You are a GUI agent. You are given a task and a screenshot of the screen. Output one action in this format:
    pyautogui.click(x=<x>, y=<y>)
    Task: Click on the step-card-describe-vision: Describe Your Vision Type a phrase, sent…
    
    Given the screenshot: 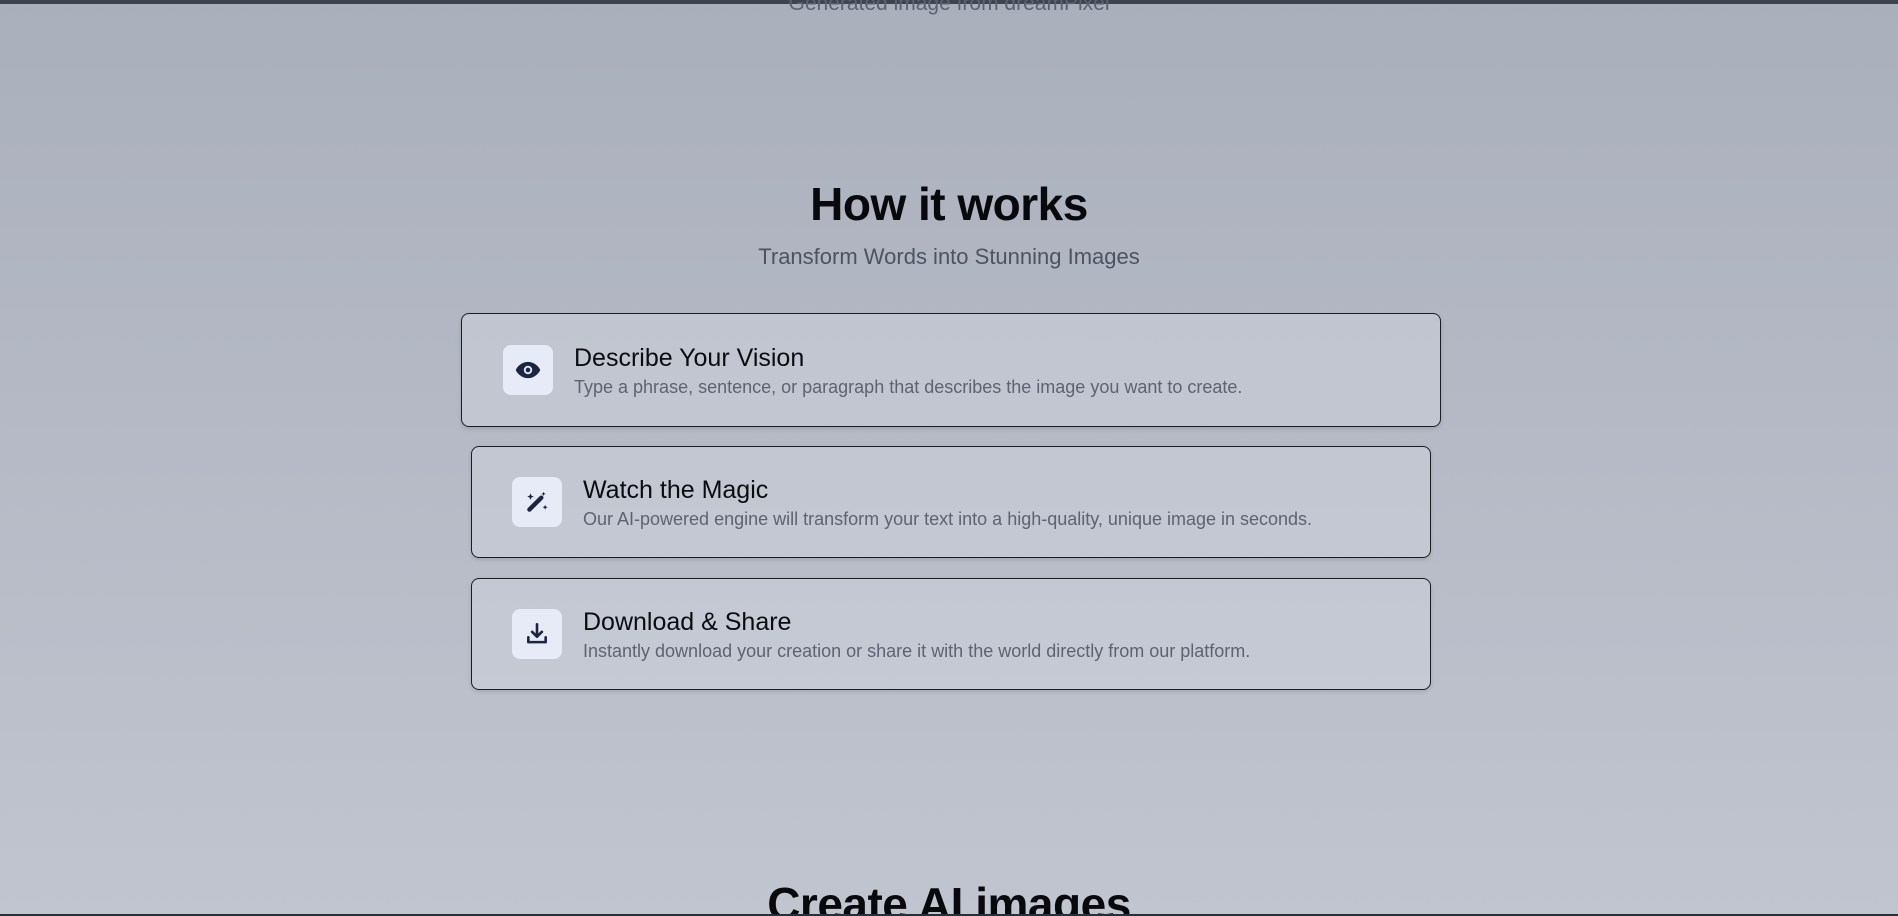 What is the action you would take?
    pyautogui.click(x=951, y=370)
    